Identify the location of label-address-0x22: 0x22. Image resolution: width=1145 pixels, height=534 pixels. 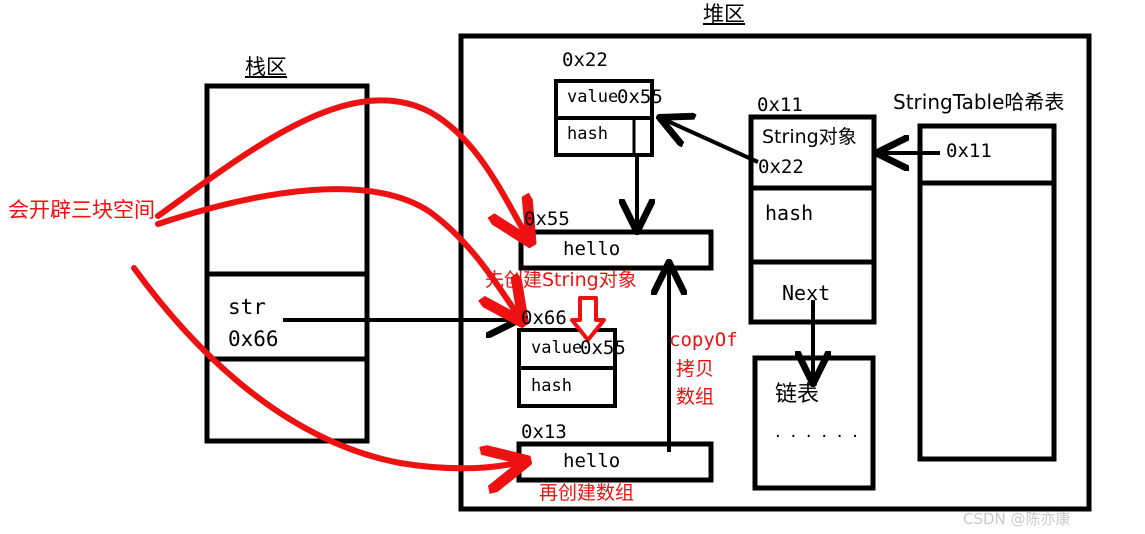
(585, 60).